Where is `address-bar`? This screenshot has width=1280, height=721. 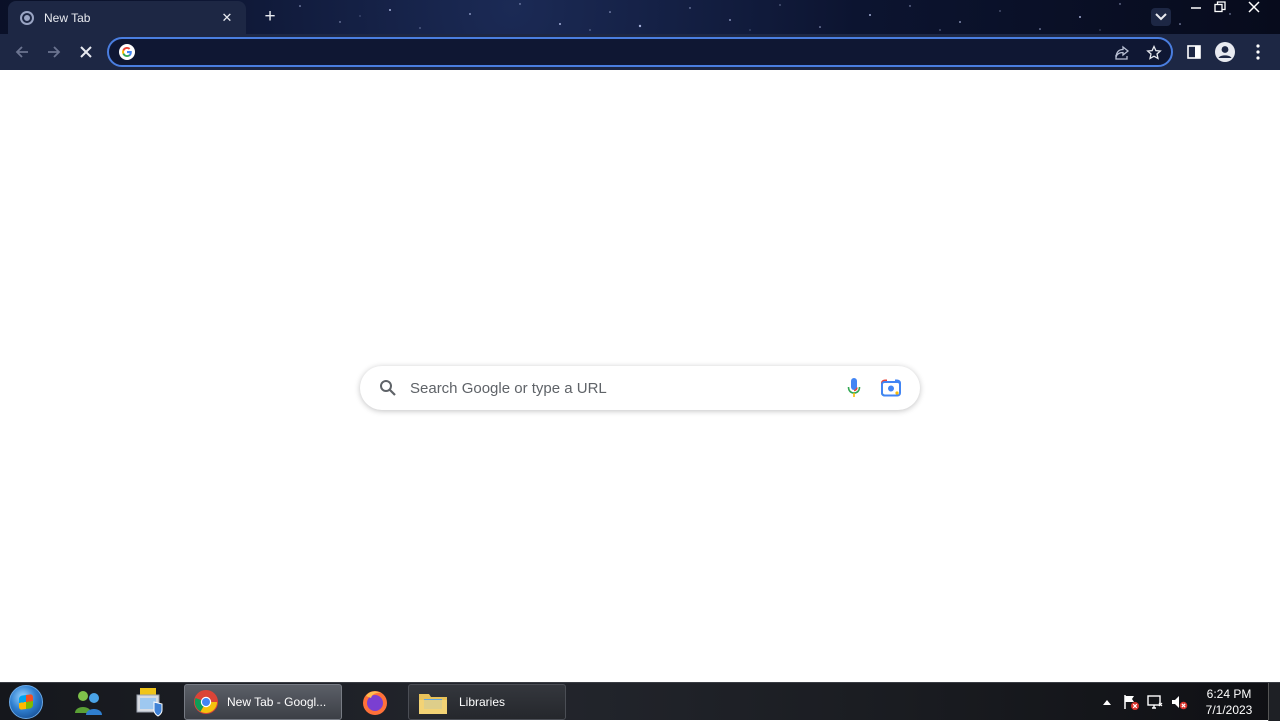
address-bar is located at coordinates (640, 52).